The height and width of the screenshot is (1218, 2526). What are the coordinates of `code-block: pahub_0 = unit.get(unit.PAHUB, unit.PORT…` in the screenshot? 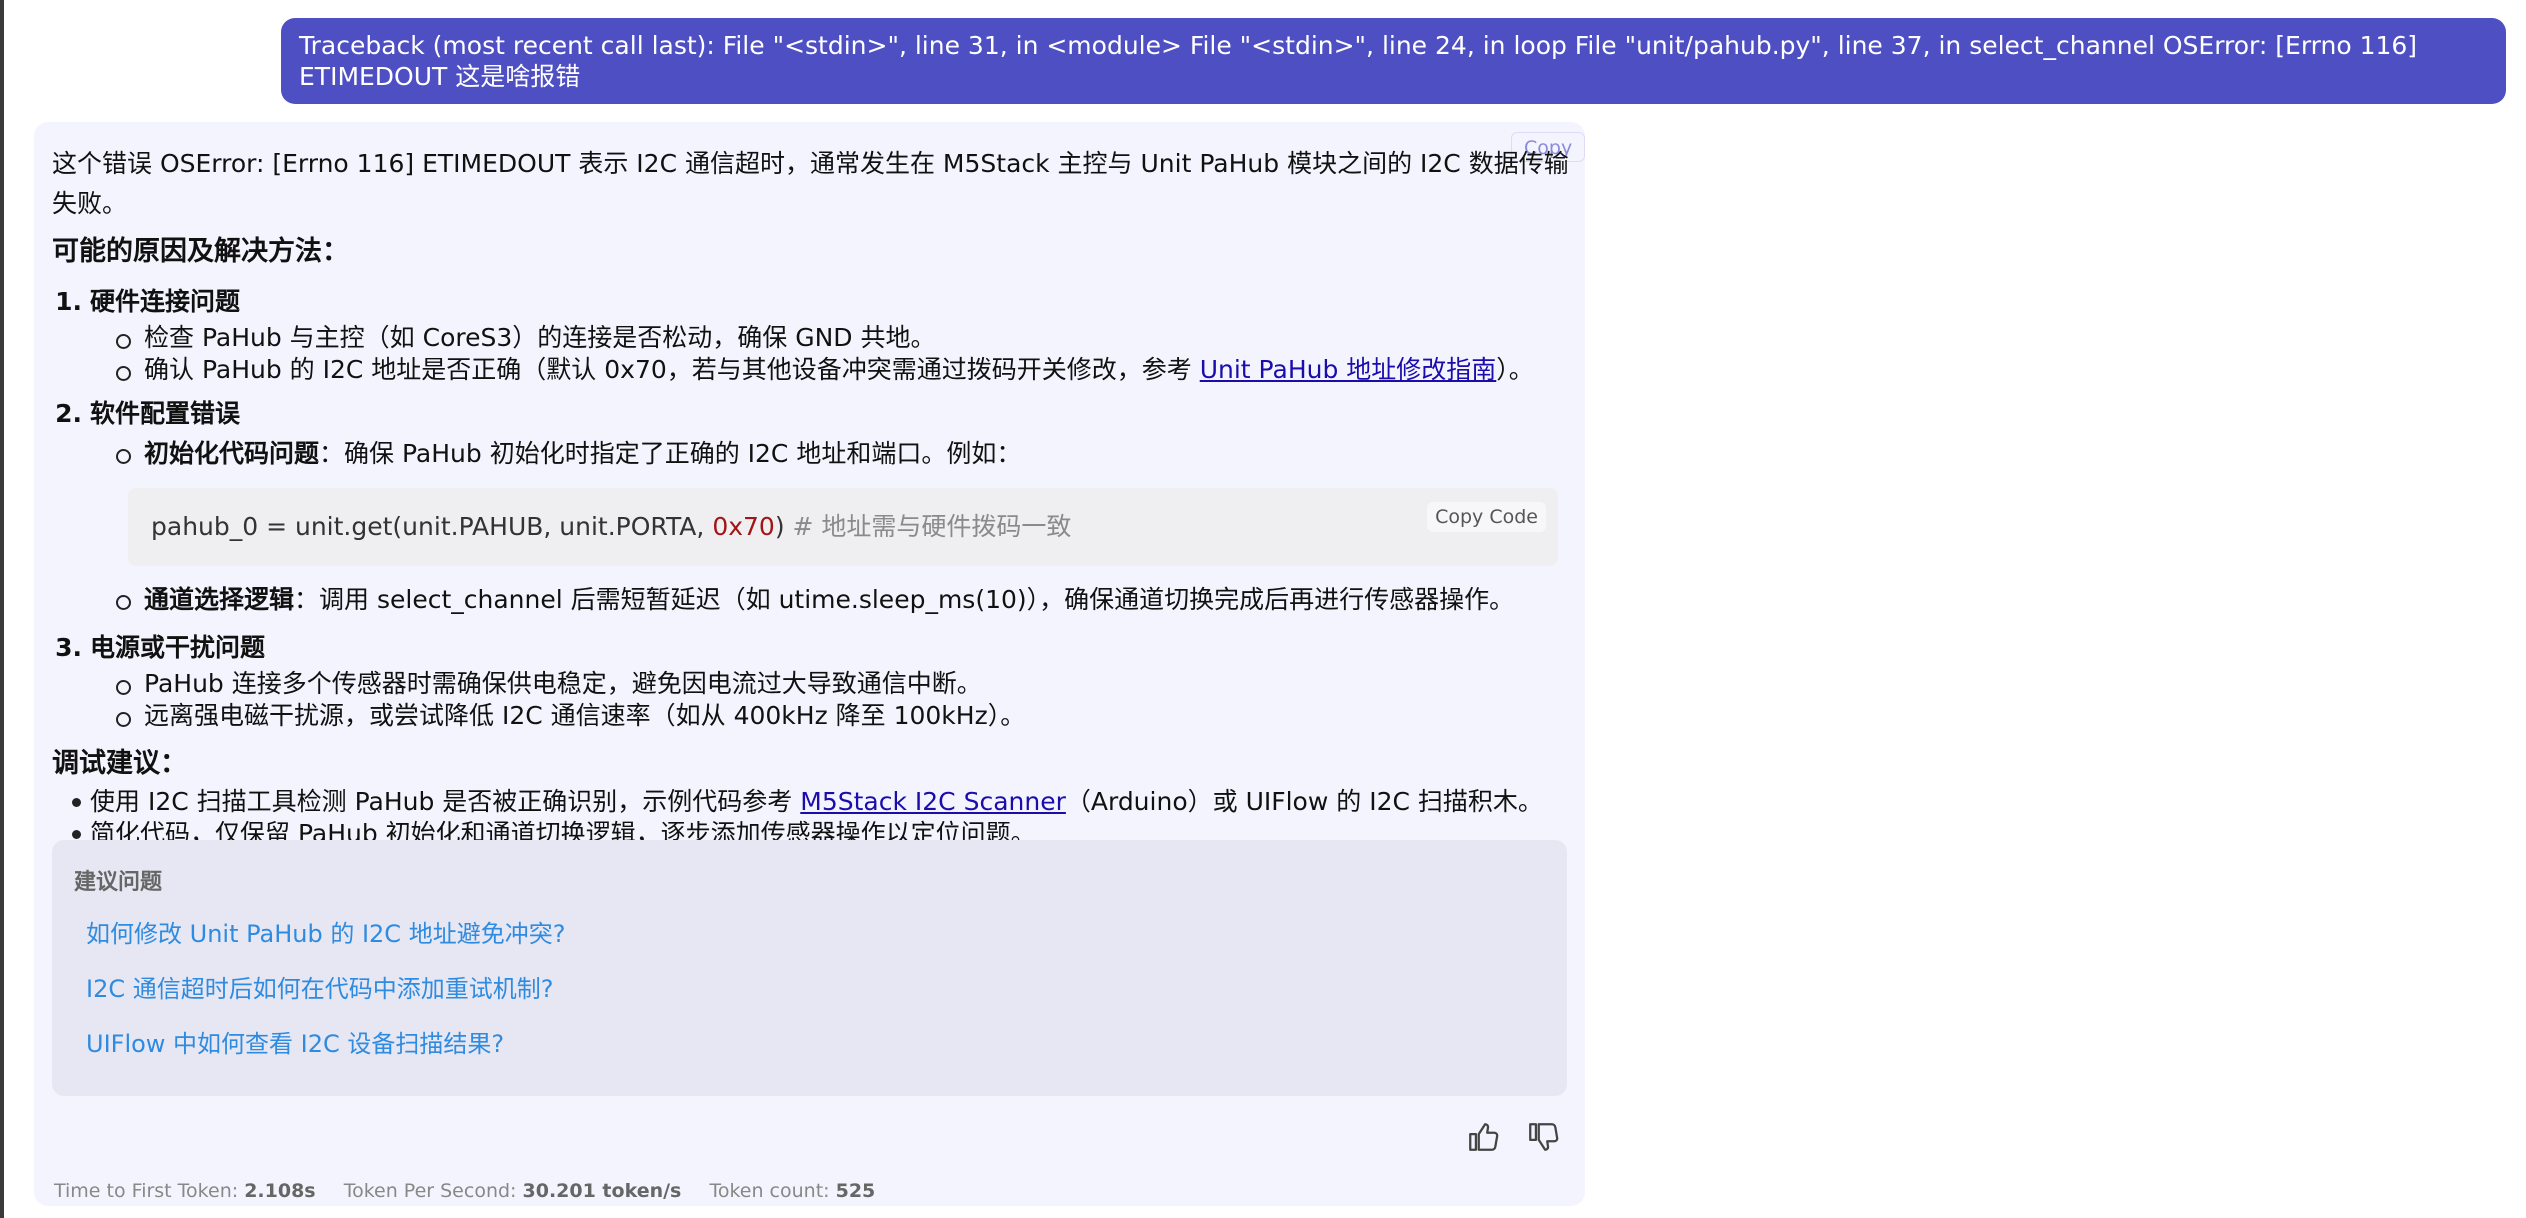 It's located at (843, 527).